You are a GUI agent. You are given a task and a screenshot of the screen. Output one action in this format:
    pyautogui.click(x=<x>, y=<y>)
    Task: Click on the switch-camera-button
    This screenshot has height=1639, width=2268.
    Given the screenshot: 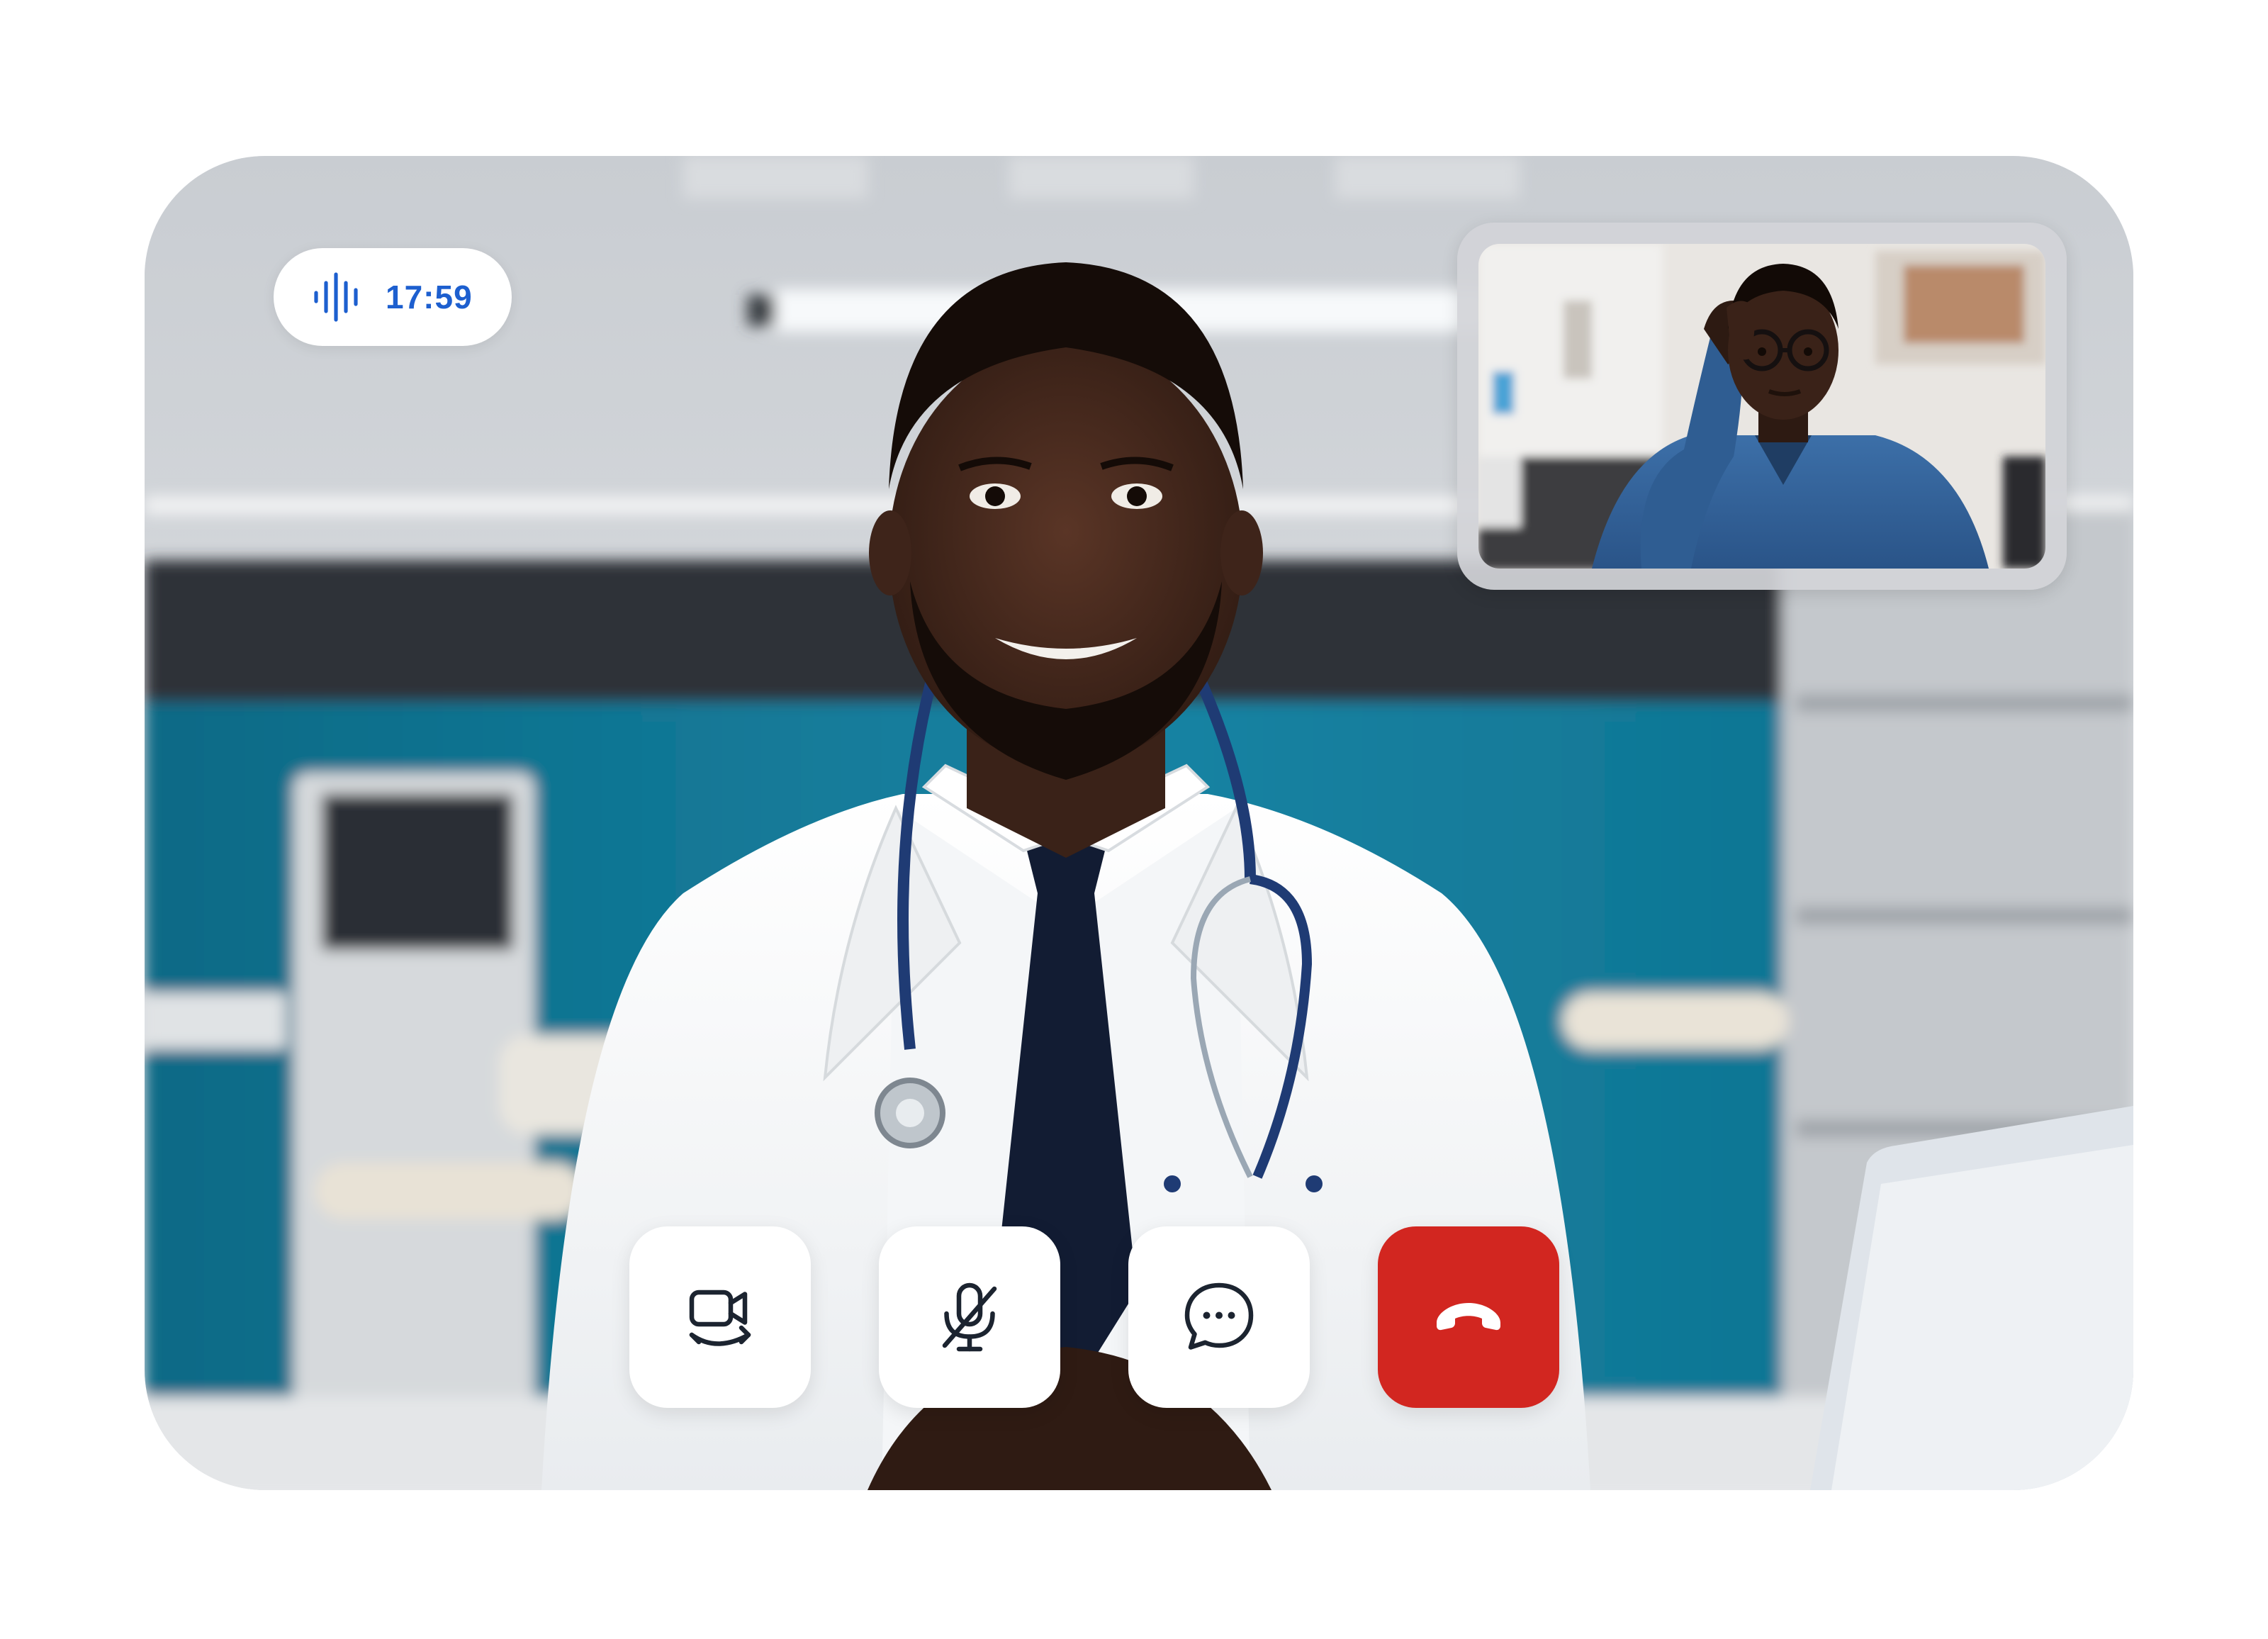 What is the action you would take?
    pyautogui.click(x=720, y=1317)
    